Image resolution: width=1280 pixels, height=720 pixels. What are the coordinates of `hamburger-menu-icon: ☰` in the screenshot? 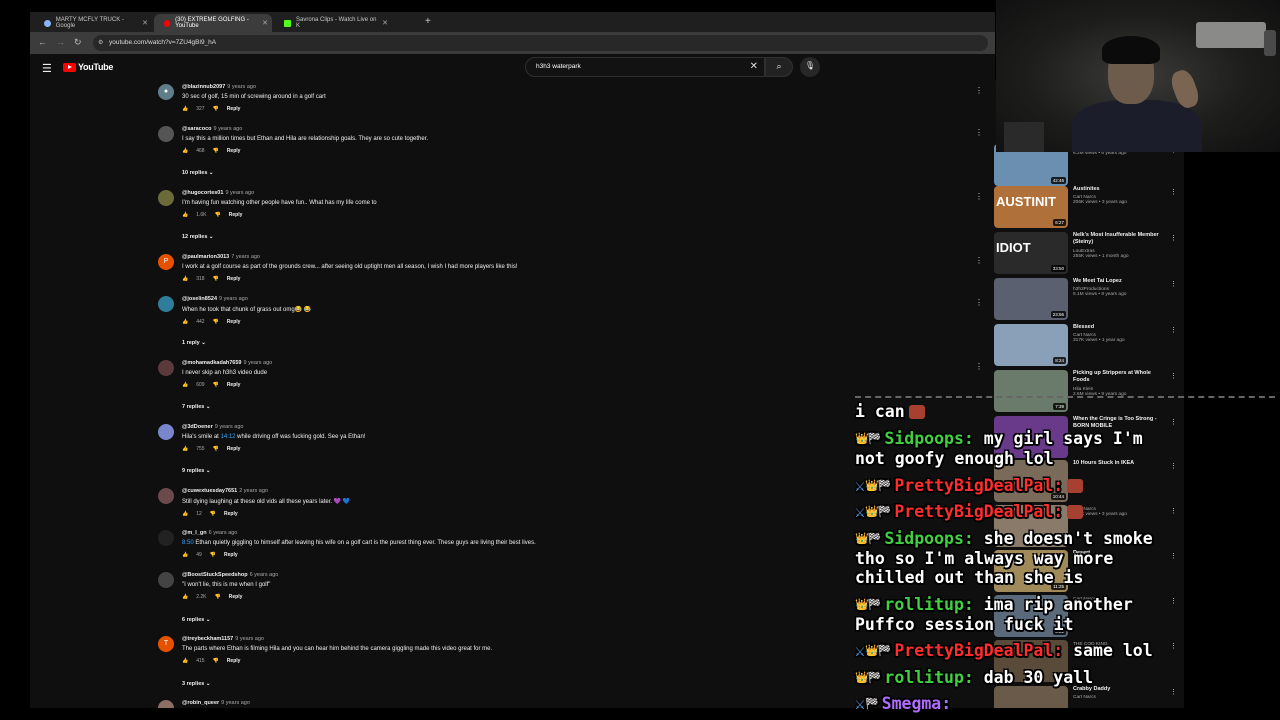 It's located at (47, 68).